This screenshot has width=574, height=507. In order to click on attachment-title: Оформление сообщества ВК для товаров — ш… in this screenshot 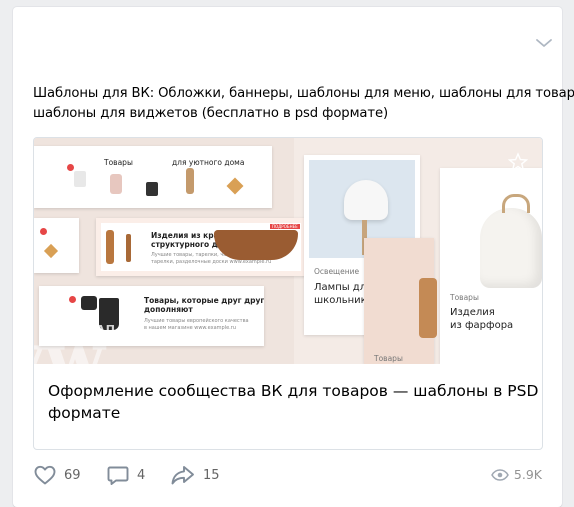, I will do `click(293, 402)`.